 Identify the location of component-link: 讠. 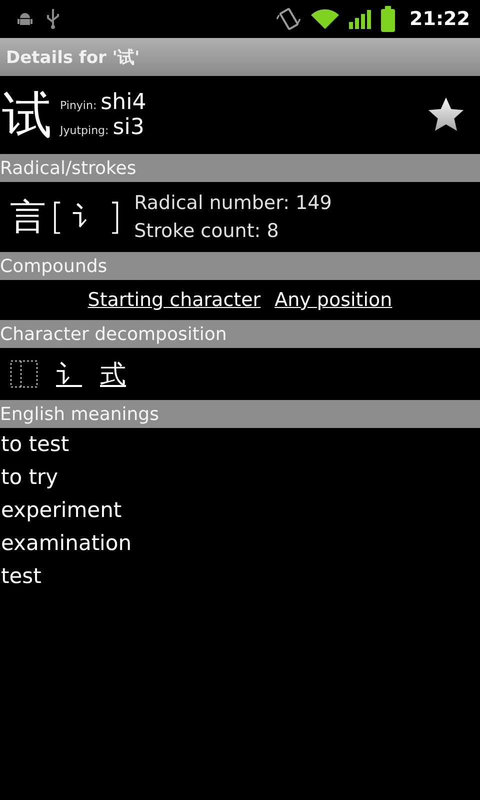
(69, 374).